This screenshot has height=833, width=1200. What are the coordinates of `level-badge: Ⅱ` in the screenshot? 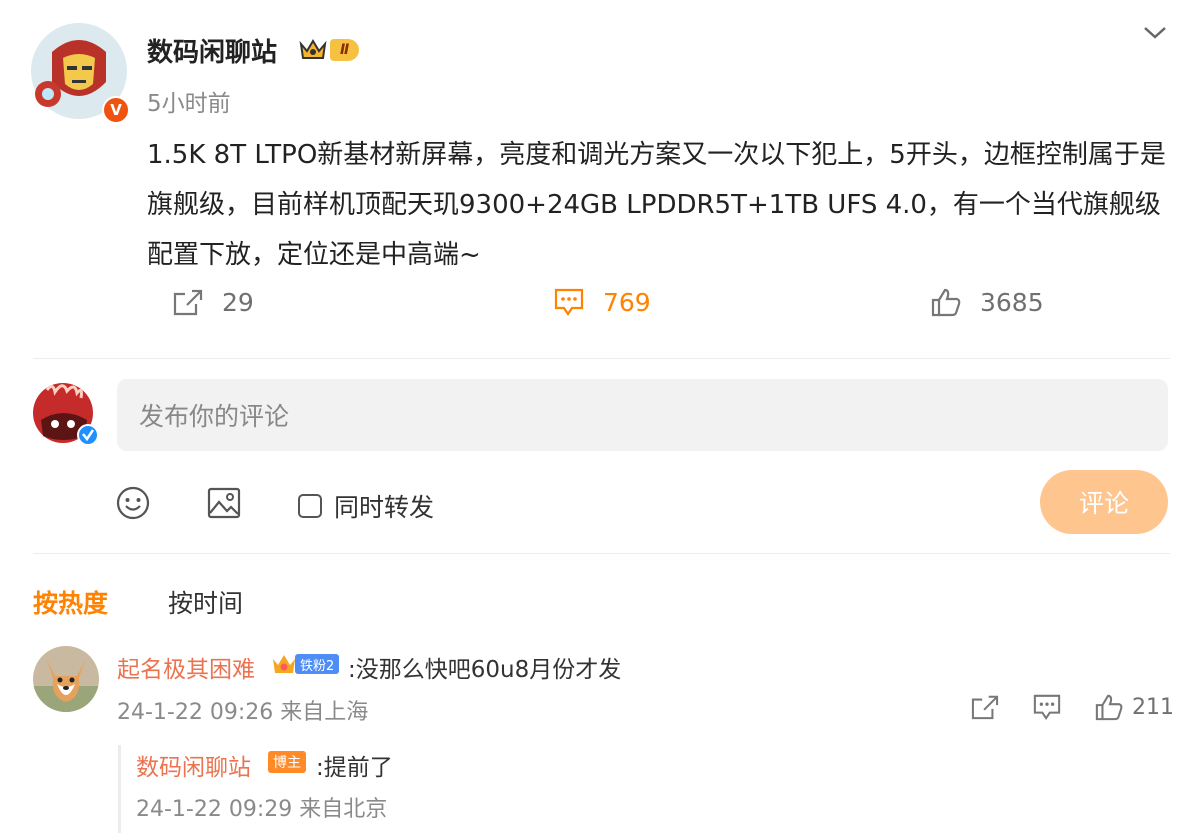 It's located at (345, 50).